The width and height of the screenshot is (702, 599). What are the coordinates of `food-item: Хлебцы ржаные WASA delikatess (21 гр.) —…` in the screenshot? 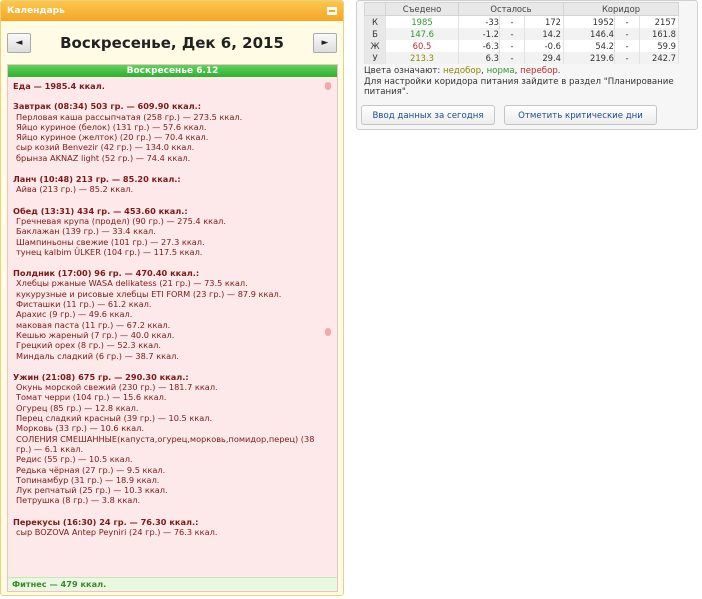 It's located at (132, 283).